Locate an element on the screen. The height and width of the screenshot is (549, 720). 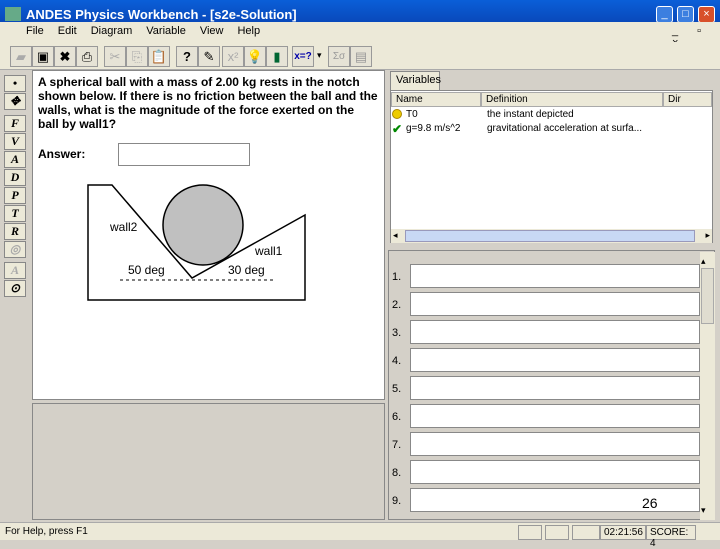
equation-number: 6. is located at coordinates (397, 417).